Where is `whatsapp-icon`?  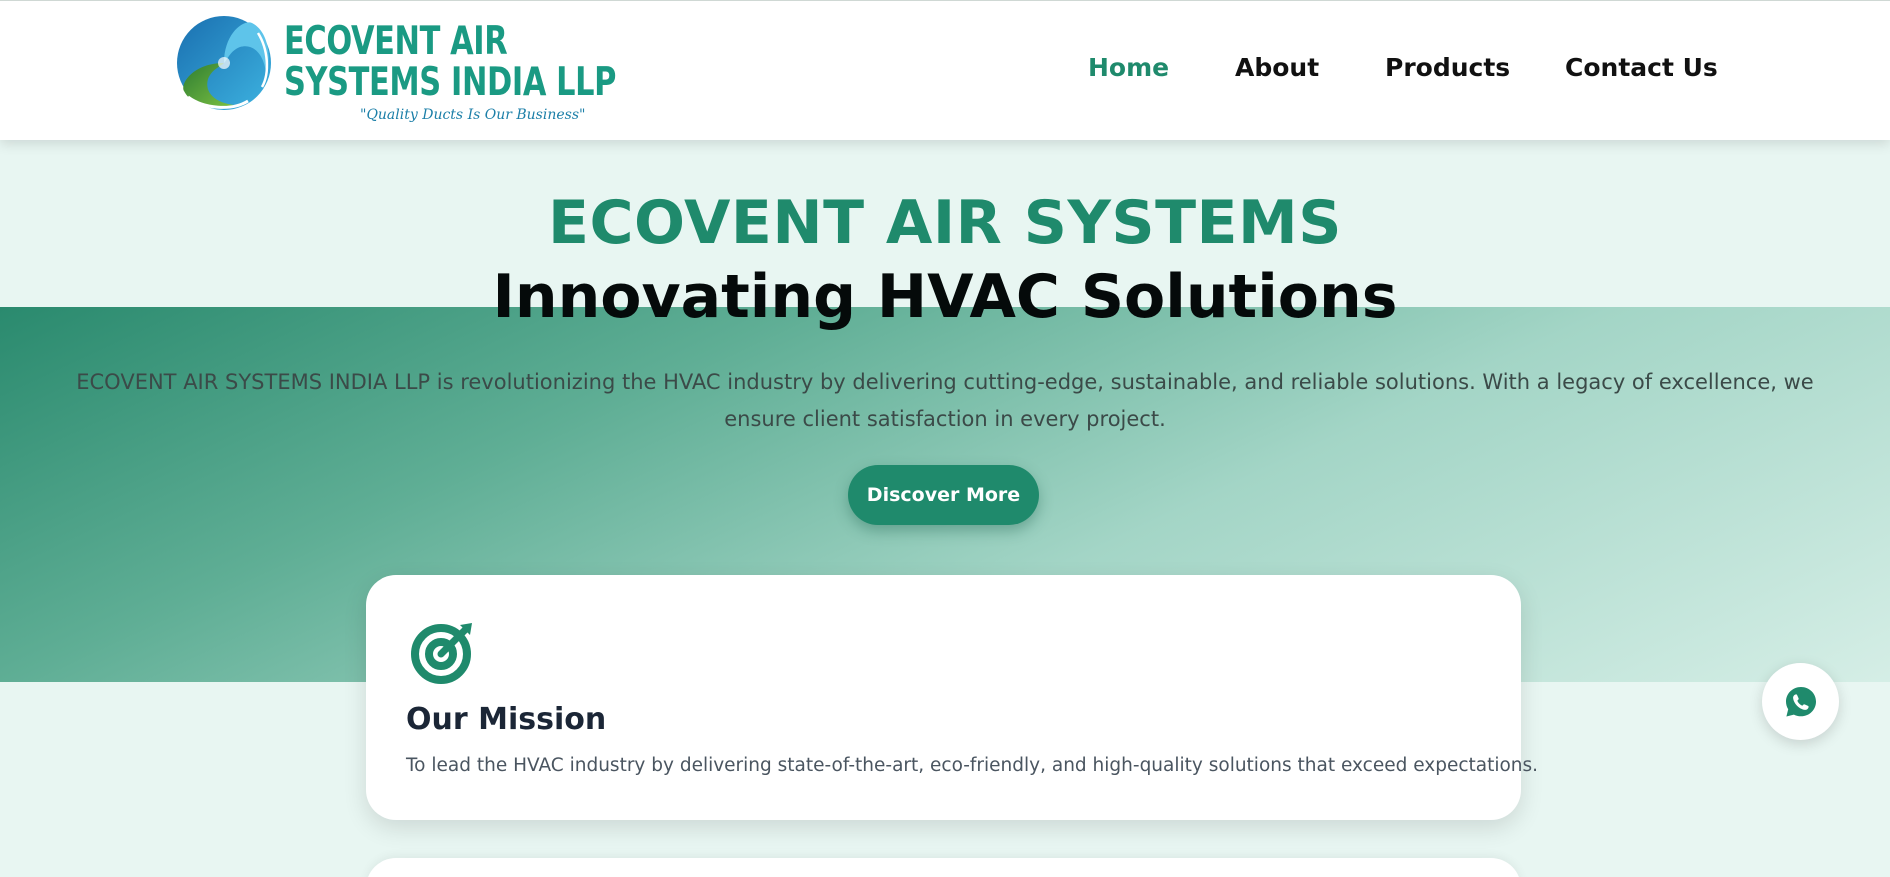 whatsapp-icon is located at coordinates (1800, 701).